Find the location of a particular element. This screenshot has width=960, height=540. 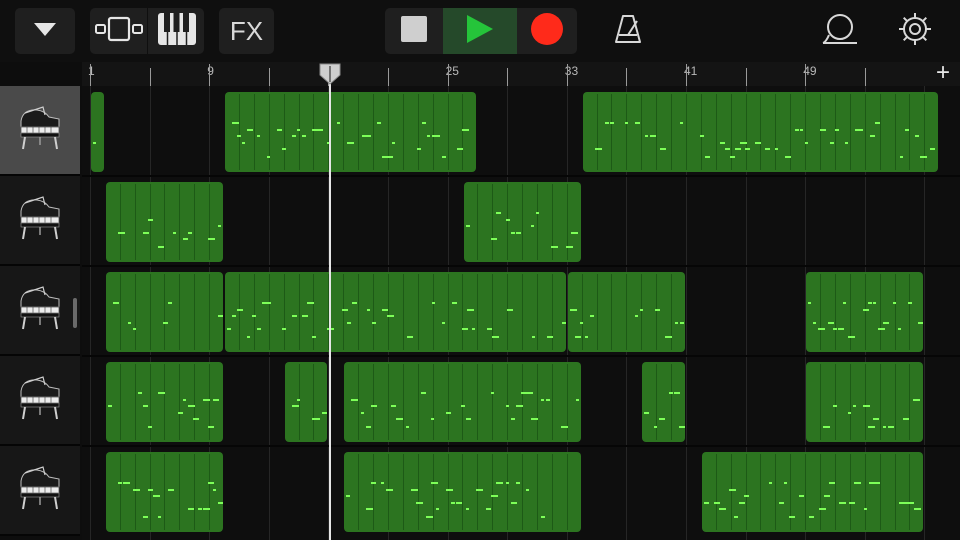

stop-icon is located at coordinates (414, 31).